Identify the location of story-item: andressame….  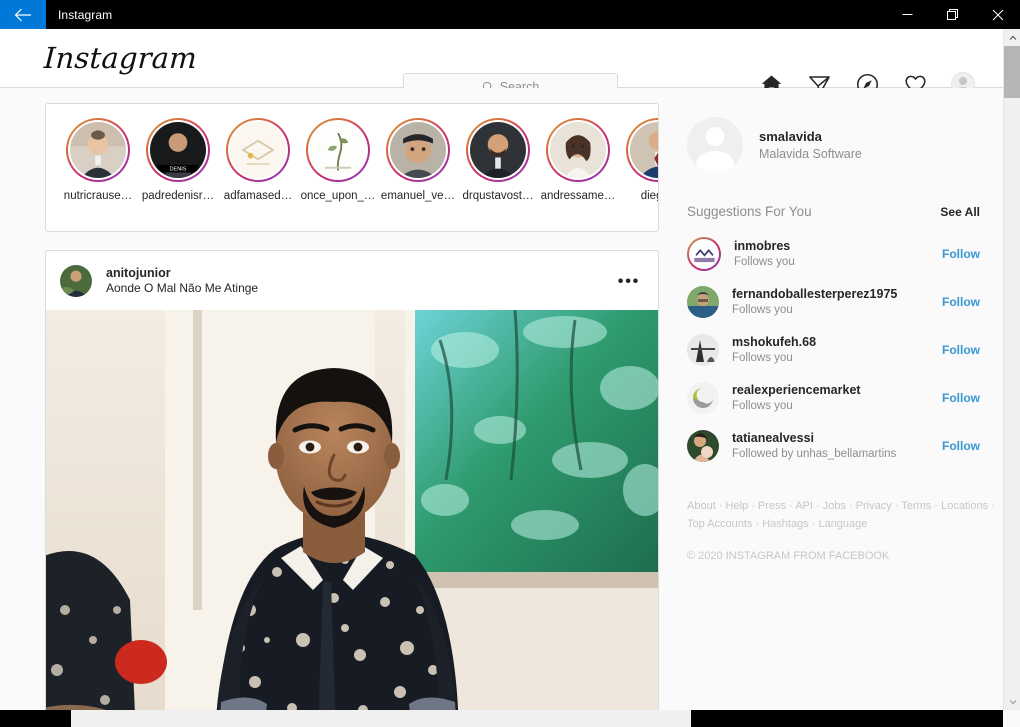
(578, 160).